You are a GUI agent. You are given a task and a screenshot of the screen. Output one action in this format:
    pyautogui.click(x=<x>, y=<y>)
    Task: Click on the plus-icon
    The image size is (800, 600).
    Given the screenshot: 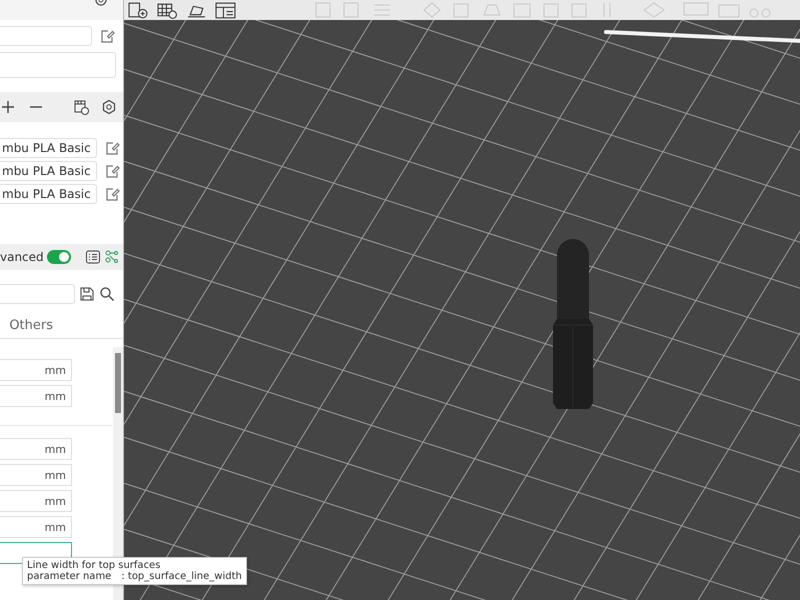 What is the action you would take?
    pyautogui.click(x=8, y=107)
    